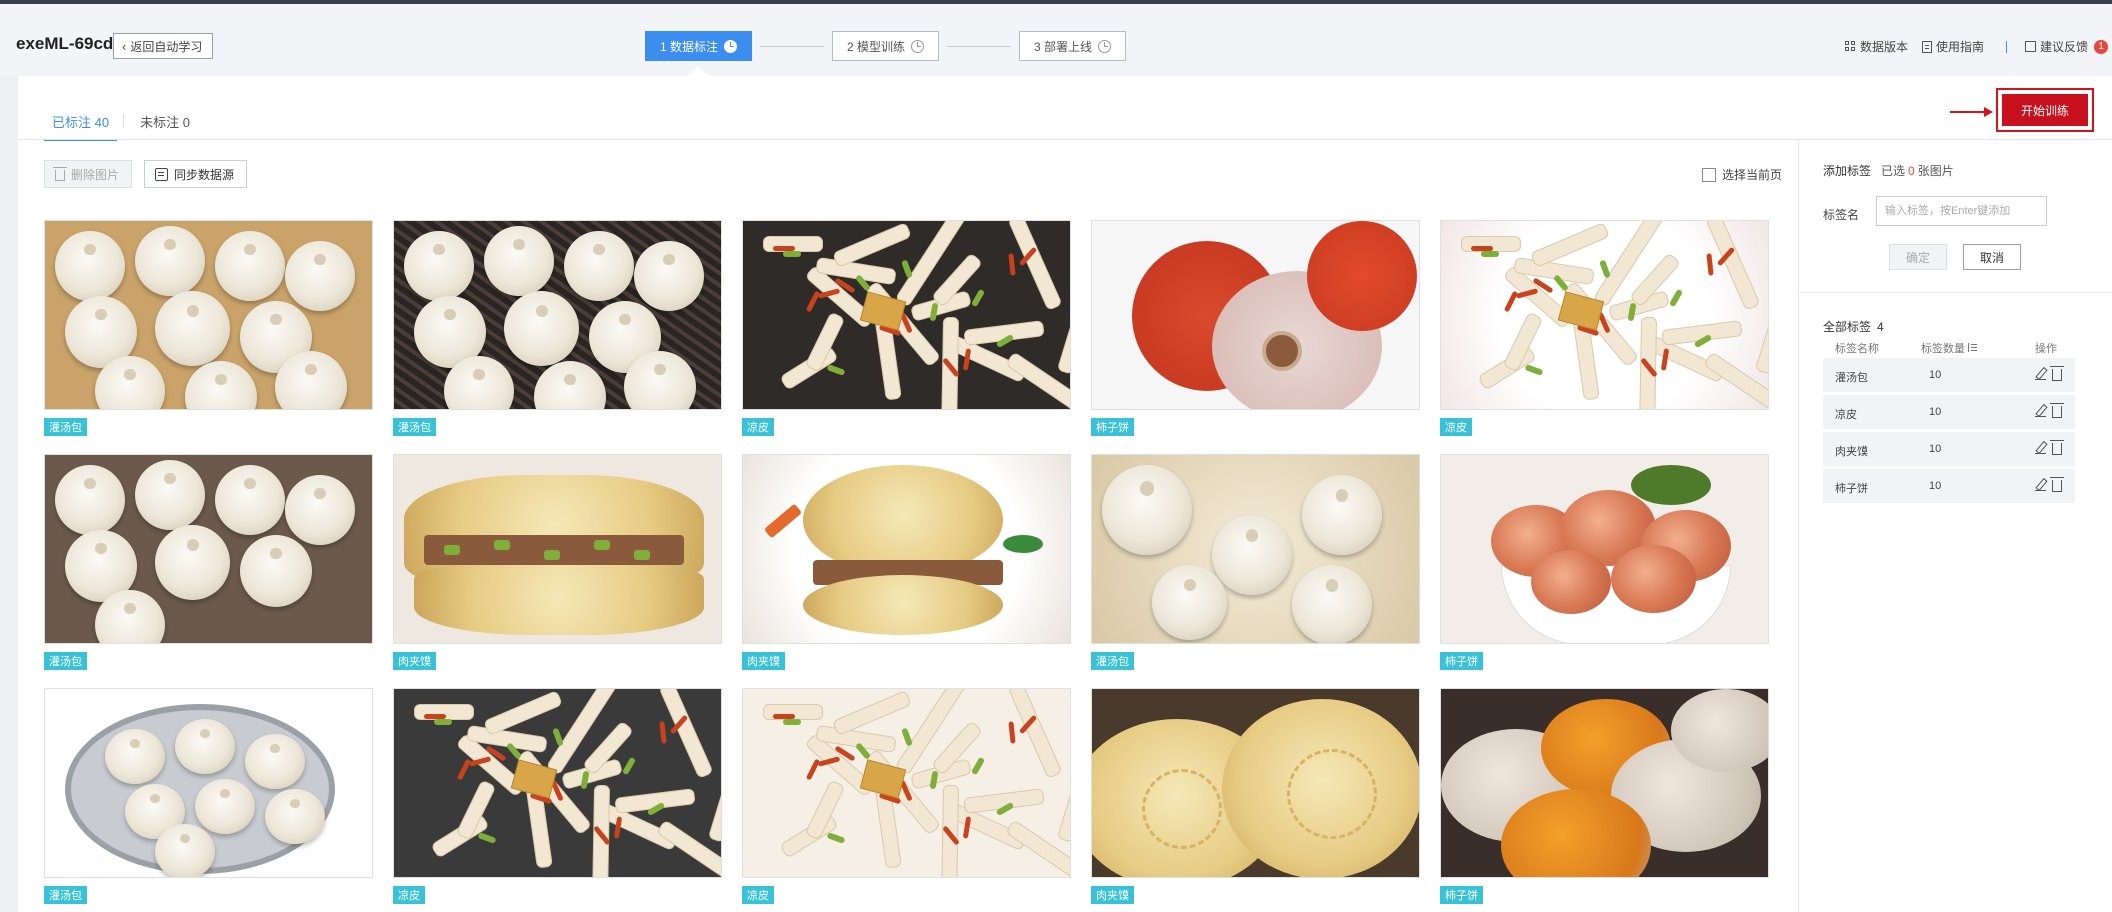 This screenshot has width=2112, height=912. I want to click on step-connector, so click(979, 46).